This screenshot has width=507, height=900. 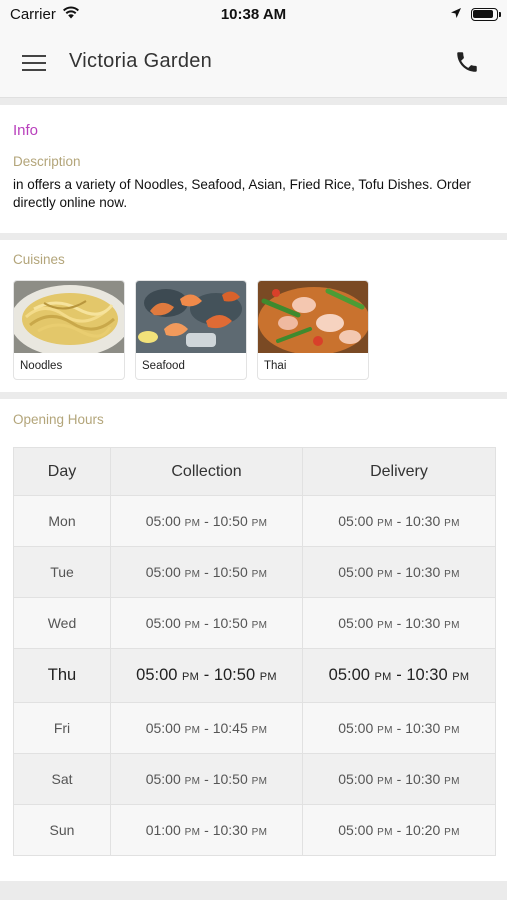 I want to click on cuisine-tile-seafood: Seafood, so click(x=191, y=330).